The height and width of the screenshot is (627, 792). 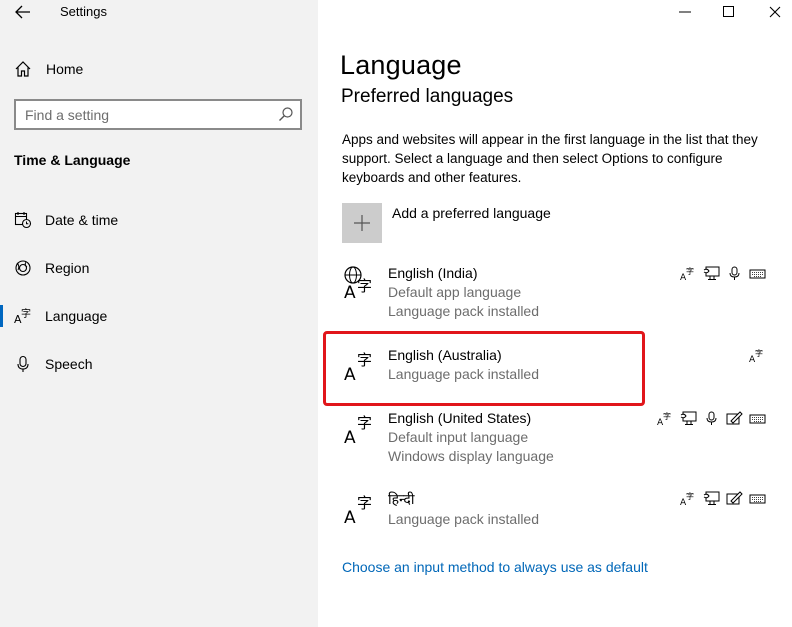 What do you see at coordinates (433, 273) in the screenshot?
I see `language-name: English (India)` at bounding box center [433, 273].